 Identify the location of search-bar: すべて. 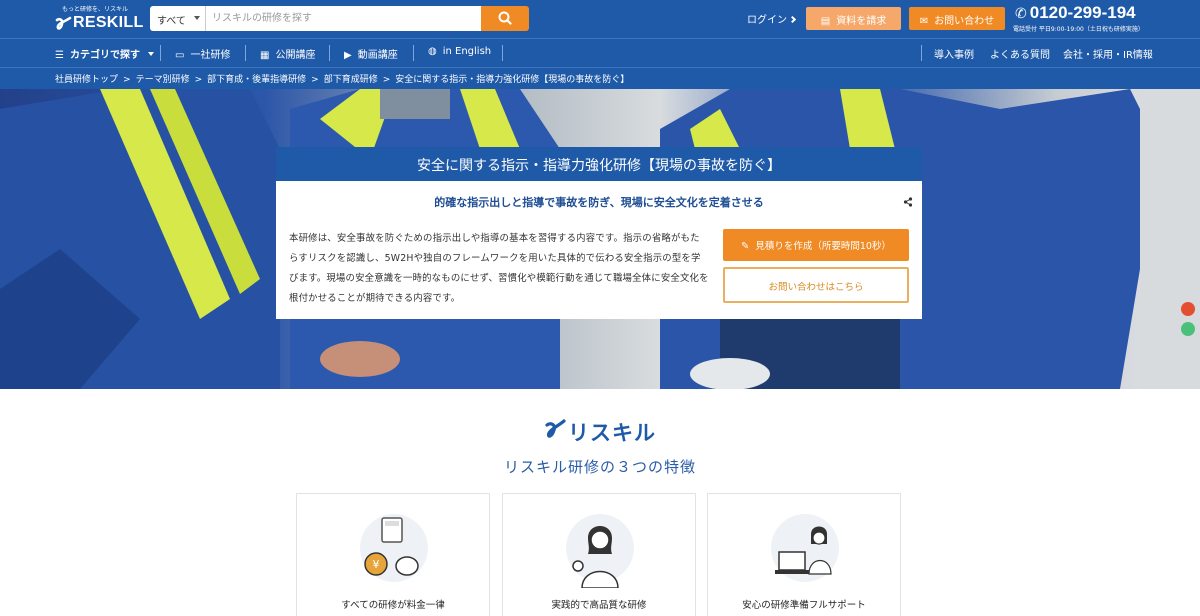
(339, 18).